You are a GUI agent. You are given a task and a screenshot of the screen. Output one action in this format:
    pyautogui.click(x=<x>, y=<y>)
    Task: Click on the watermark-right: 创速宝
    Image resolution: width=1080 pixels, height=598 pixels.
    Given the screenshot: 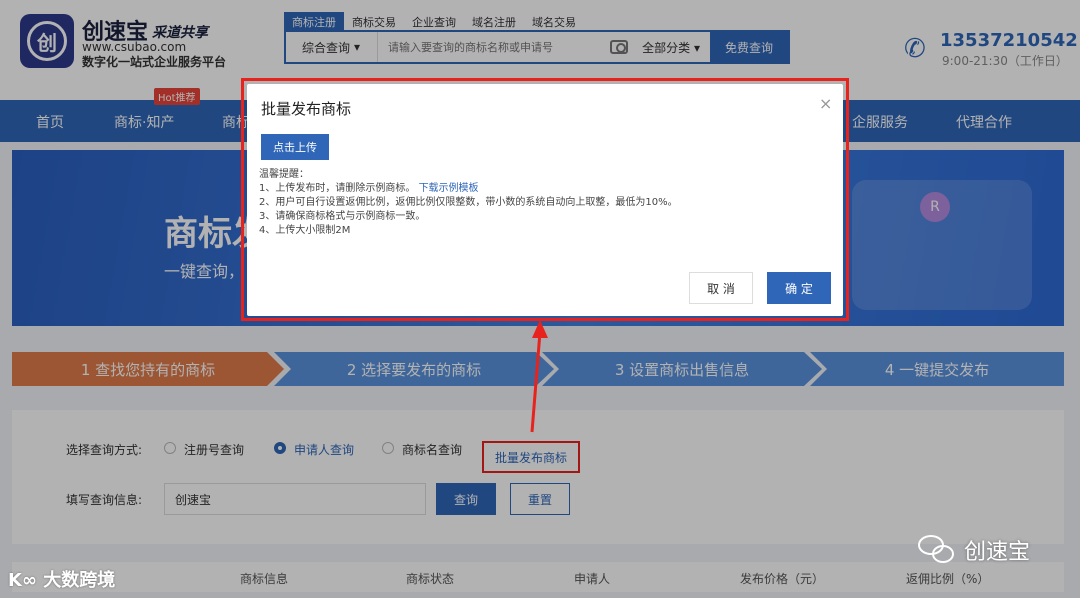 What is the action you would take?
    pyautogui.click(x=974, y=550)
    